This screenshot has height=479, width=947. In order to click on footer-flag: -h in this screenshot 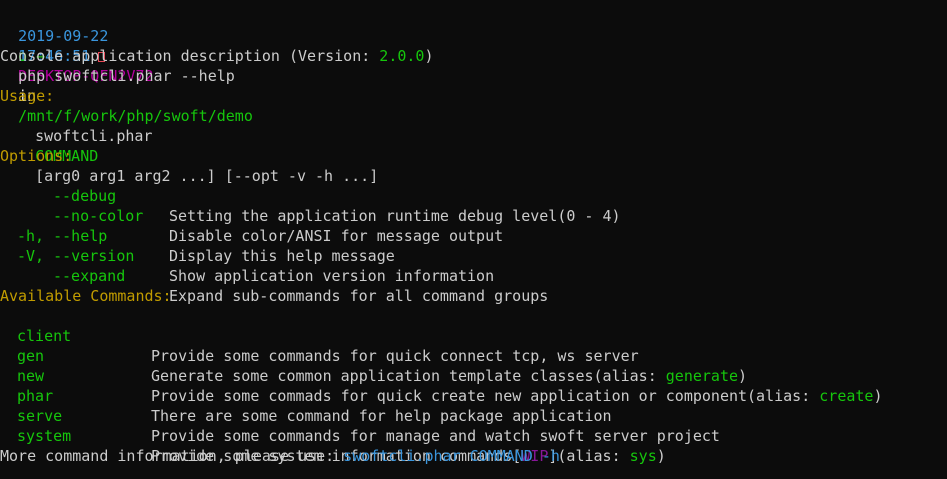, I will do `click(550, 456)`.